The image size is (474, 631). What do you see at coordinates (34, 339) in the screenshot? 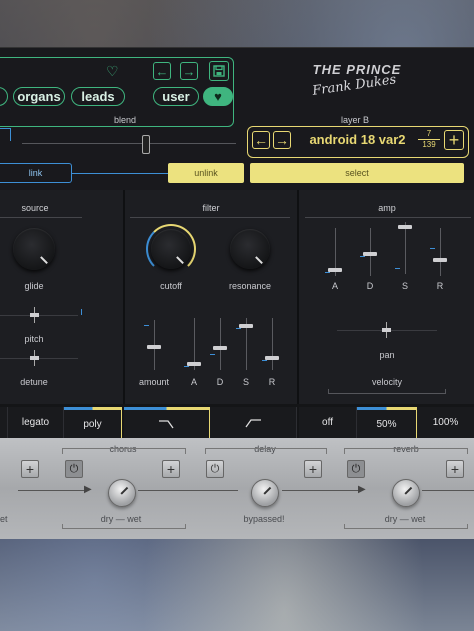
I see `pitch-label: pitch` at bounding box center [34, 339].